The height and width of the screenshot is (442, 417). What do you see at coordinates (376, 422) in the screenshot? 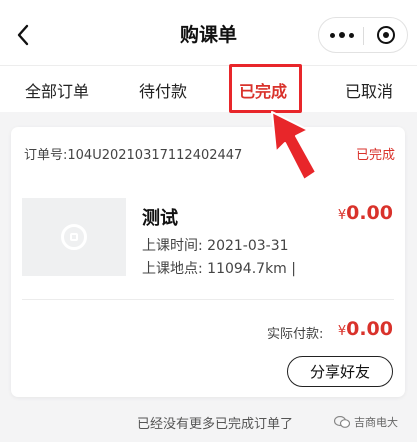
I see `watermark-text: 吉商电大` at bounding box center [376, 422].